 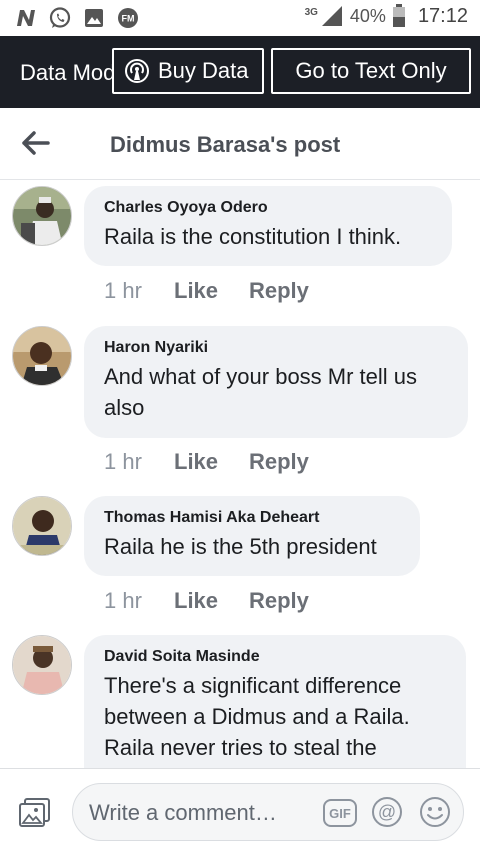 I want to click on gif-button: GIF, so click(x=340, y=813).